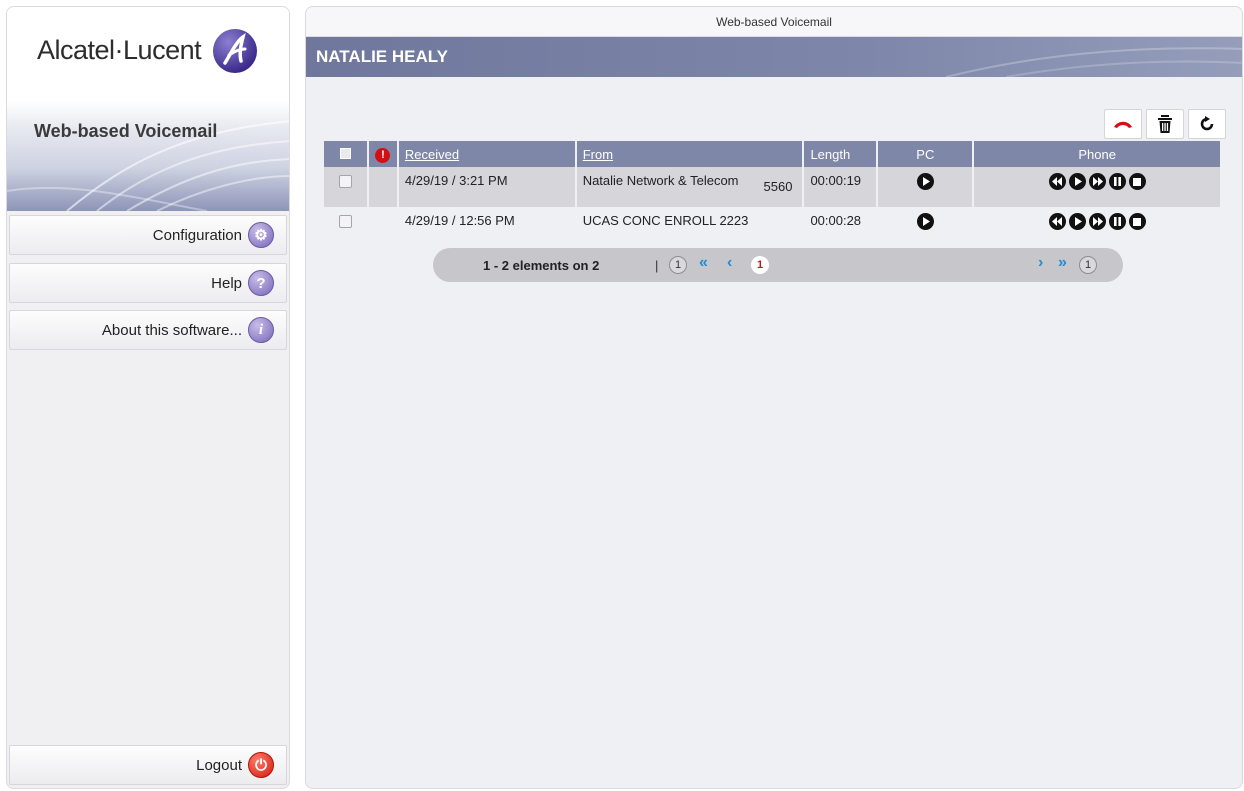 This screenshot has height=791, width=1244. I want to click on logout-label: Logout, so click(219, 765).